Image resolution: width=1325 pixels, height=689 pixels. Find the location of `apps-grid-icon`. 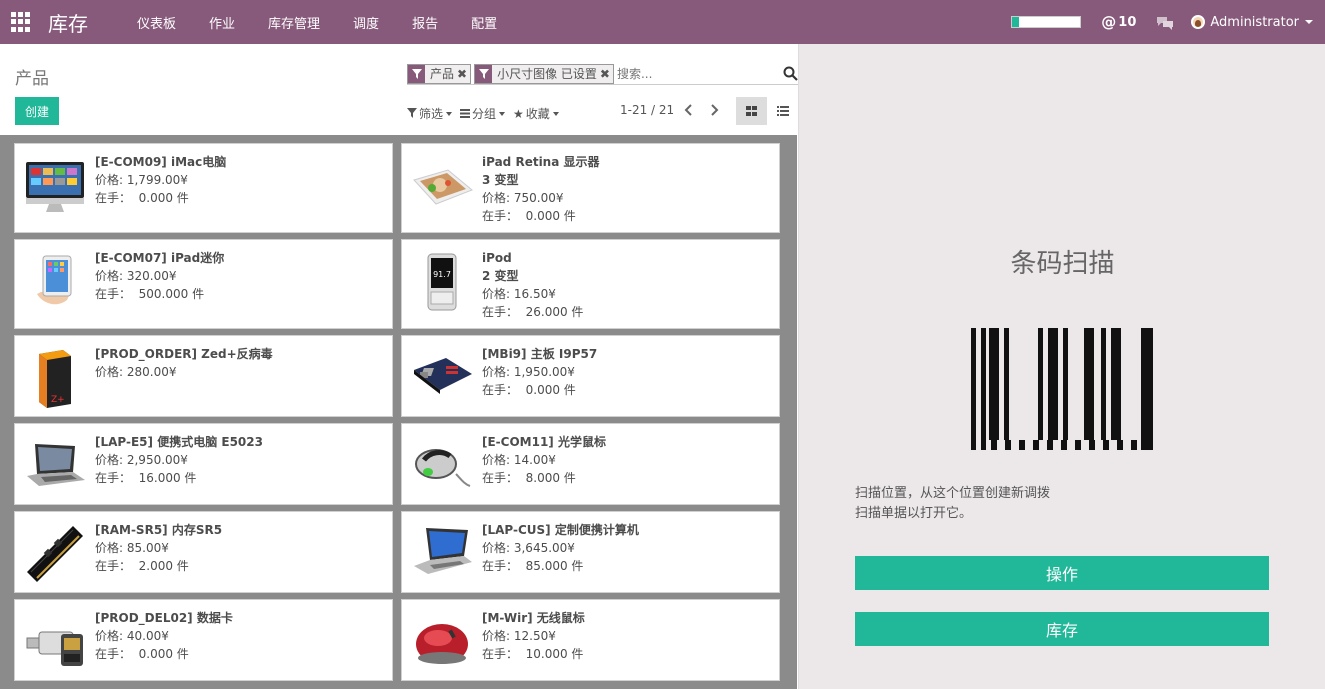

apps-grid-icon is located at coordinates (21, 22).